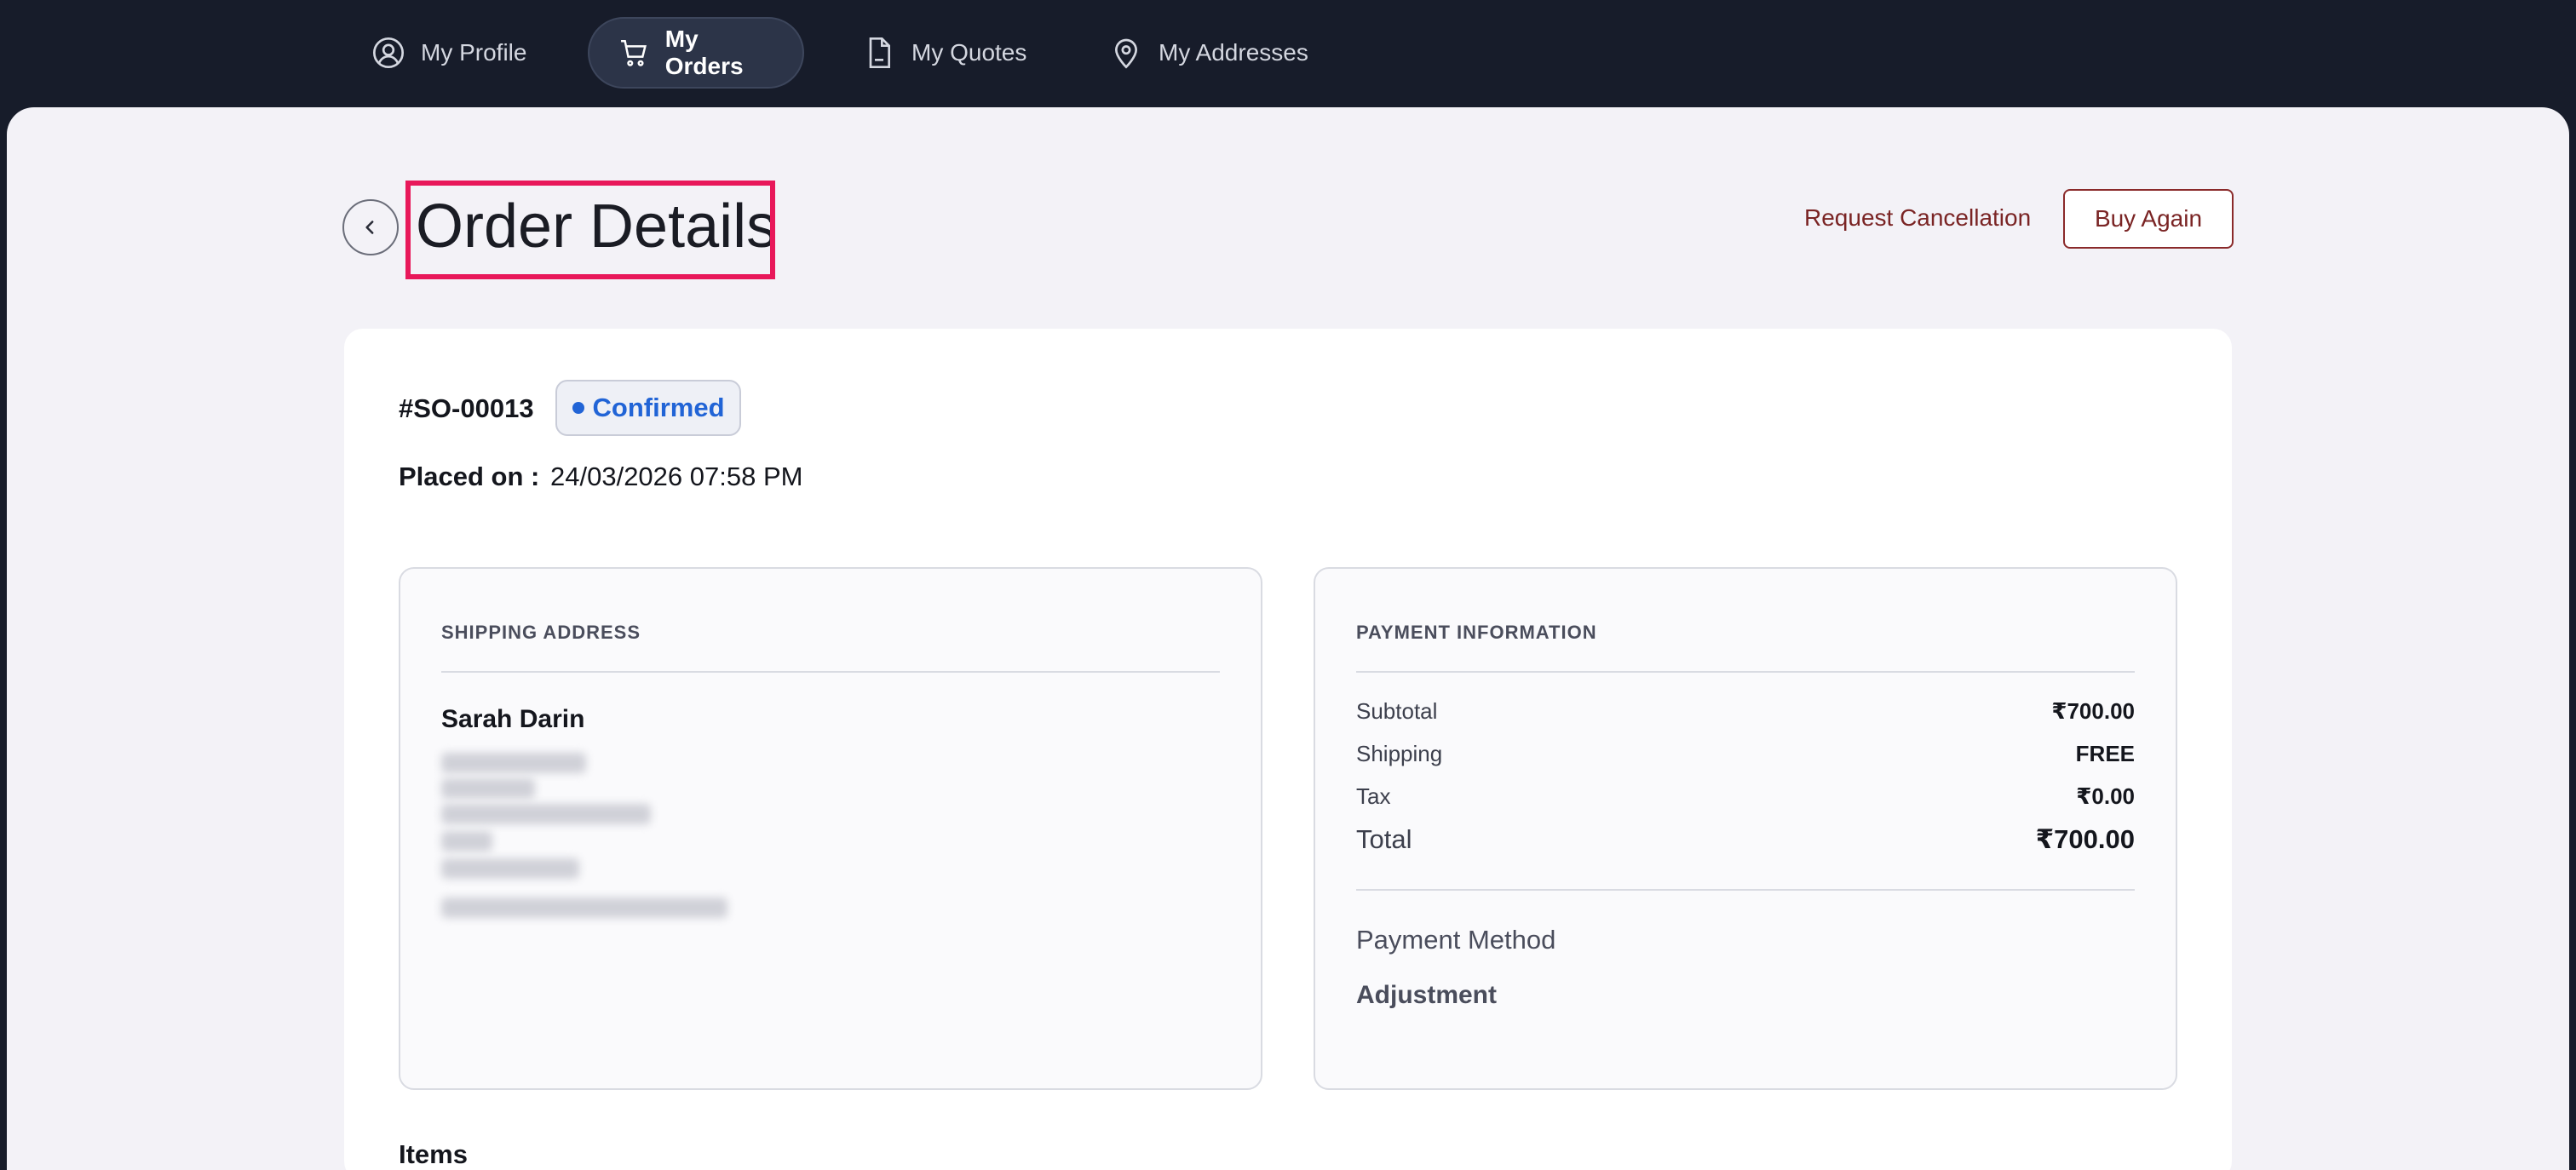 The height and width of the screenshot is (1170, 2576). Describe the element at coordinates (1476, 632) in the screenshot. I see `payment-heading: PAYMENT INFORMATION` at that location.